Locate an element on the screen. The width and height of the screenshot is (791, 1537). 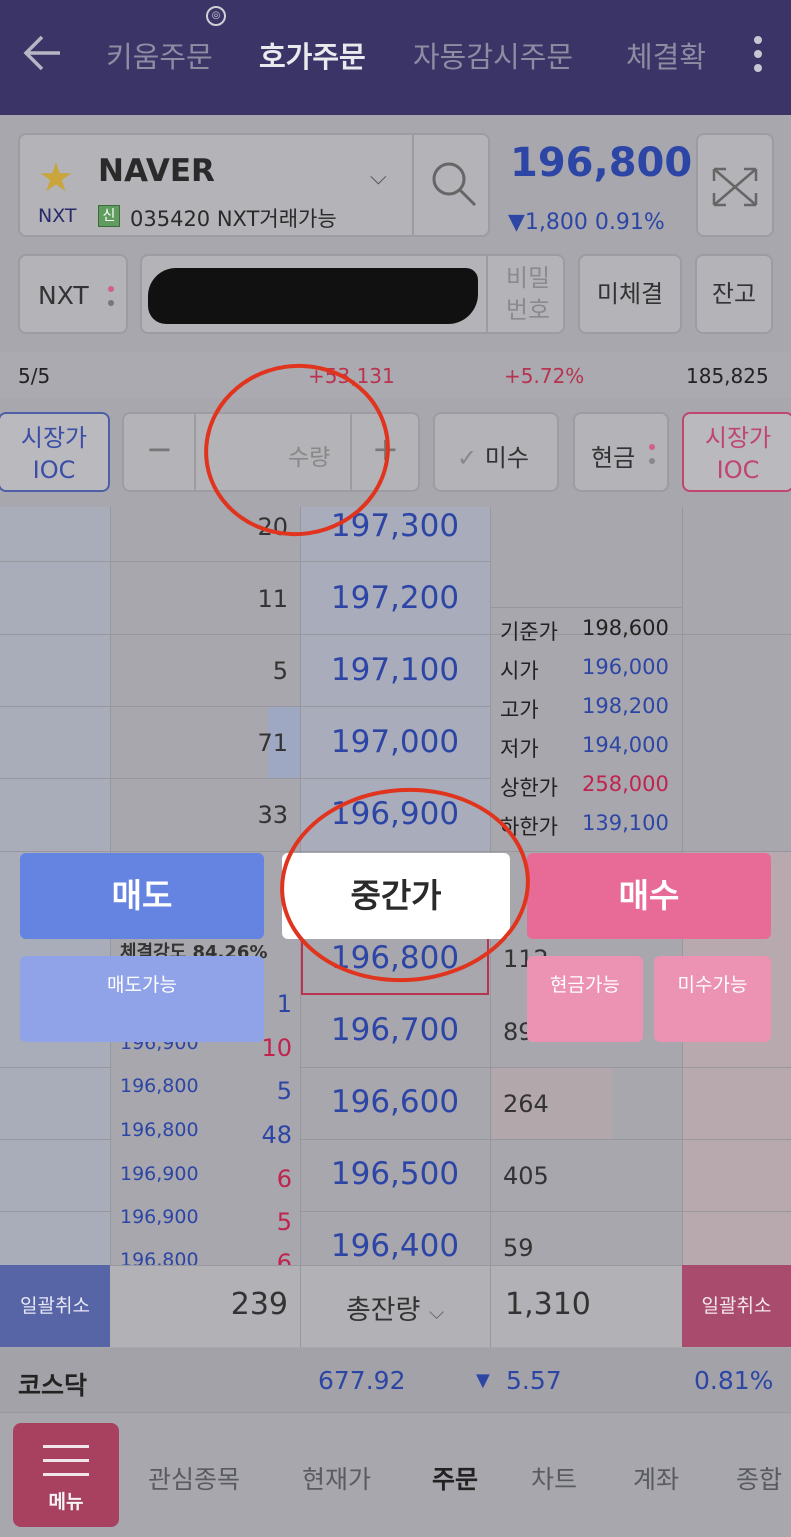
sell-button: 매도 is located at coordinates (142, 896).